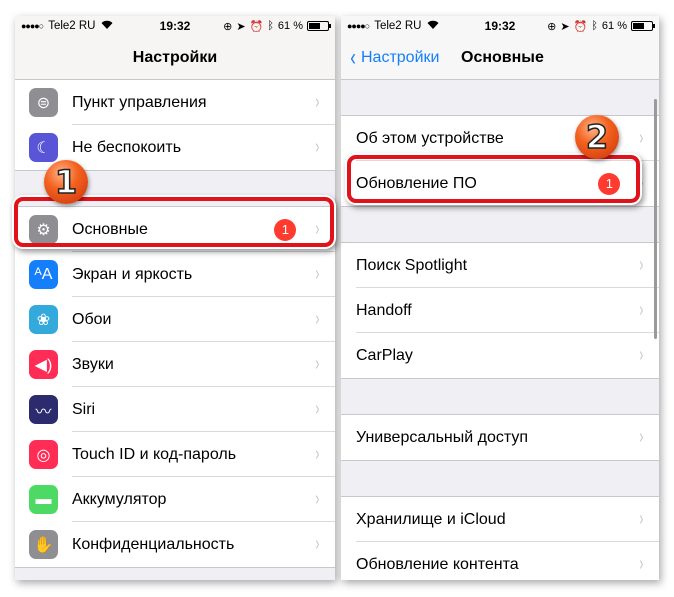 This screenshot has height=597, width=674. What do you see at coordinates (400, 57) in the screenshot?
I see `back-button-label: Настройки` at bounding box center [400, 57].